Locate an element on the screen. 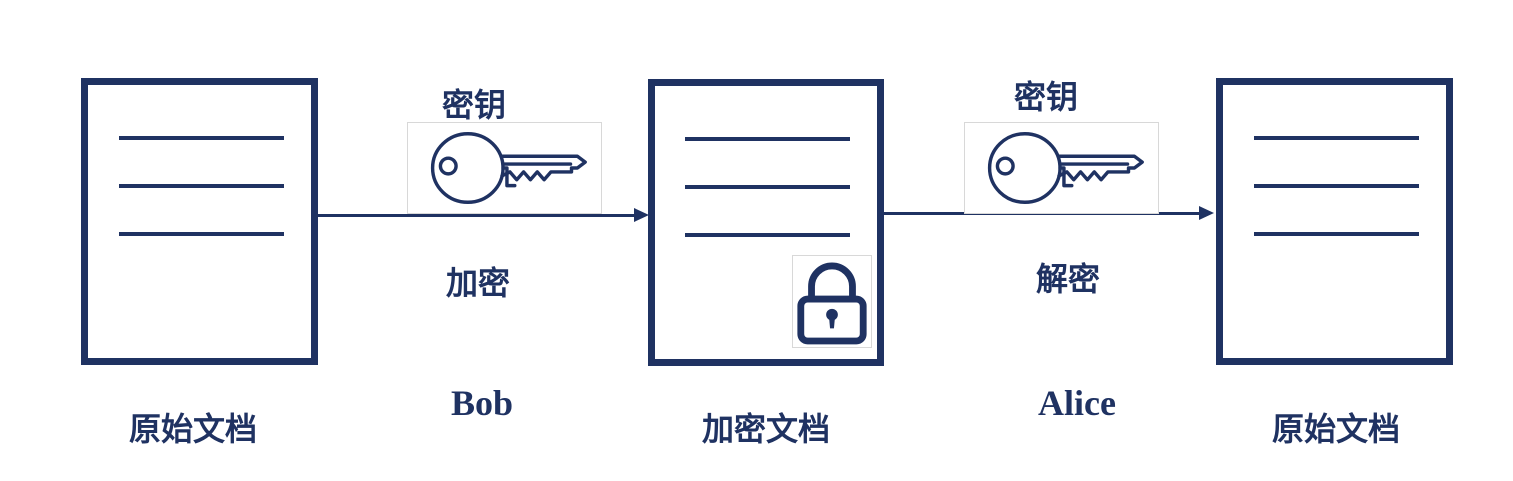 The height and width of the screenshot is (481, 1513). encrypt-key-icon-box is located at coordinates (504, 168).